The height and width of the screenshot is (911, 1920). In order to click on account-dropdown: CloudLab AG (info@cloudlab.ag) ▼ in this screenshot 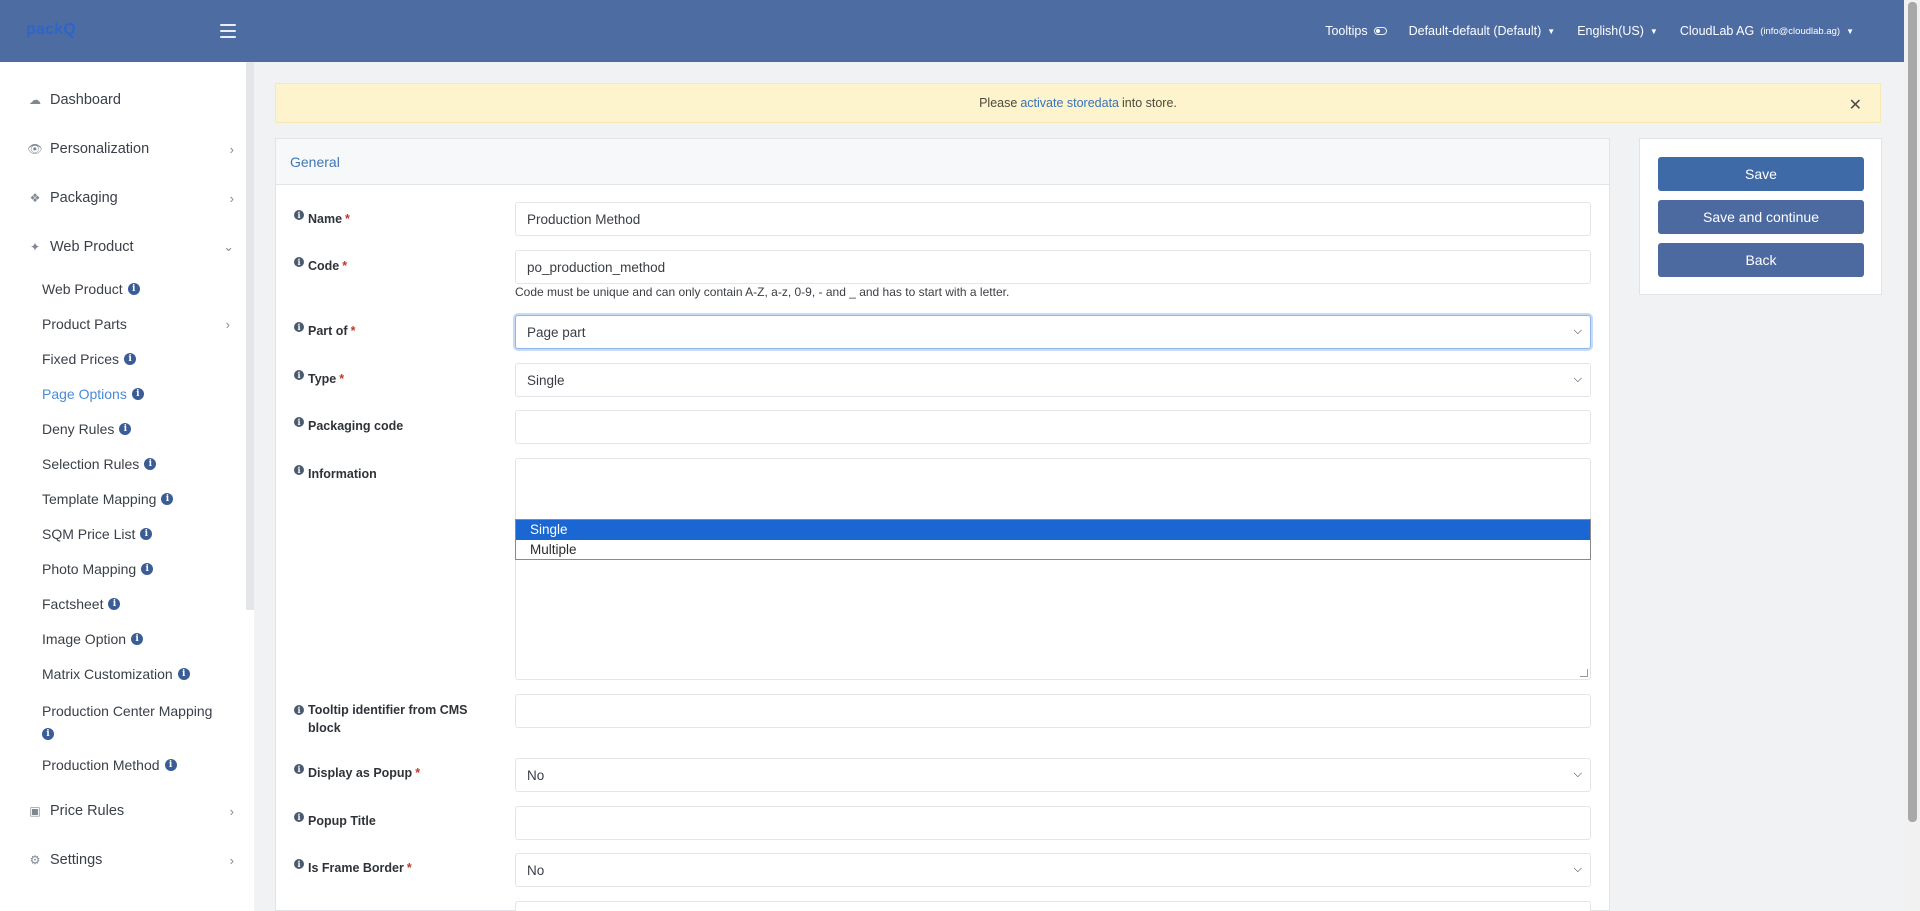, I will do `click(1767, 31)`.